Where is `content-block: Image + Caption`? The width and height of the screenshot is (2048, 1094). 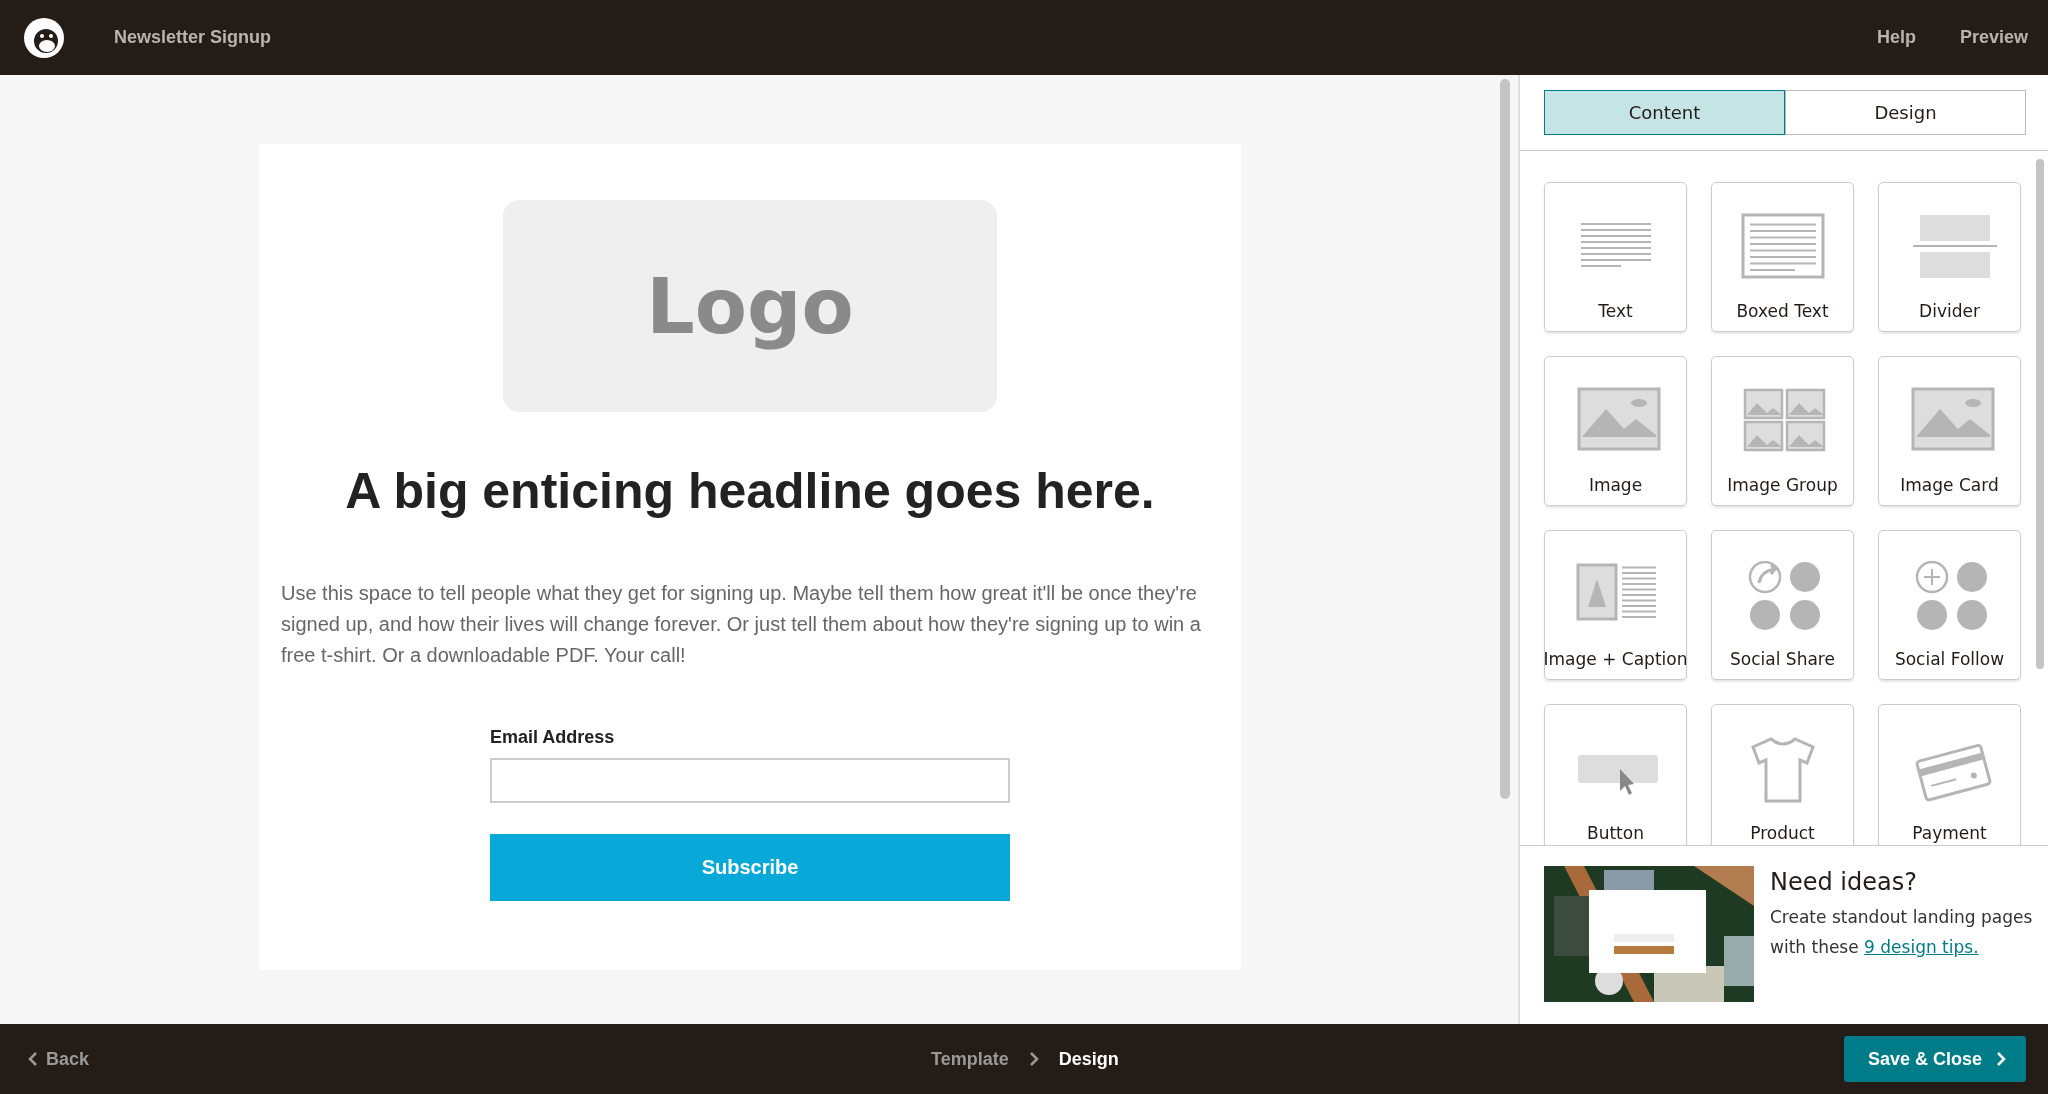
content-block: Image + Caption is located at coordinates (1615, 605).